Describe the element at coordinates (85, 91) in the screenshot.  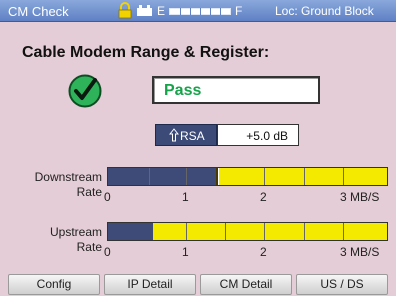
I see `checkmark-icon` at that location.